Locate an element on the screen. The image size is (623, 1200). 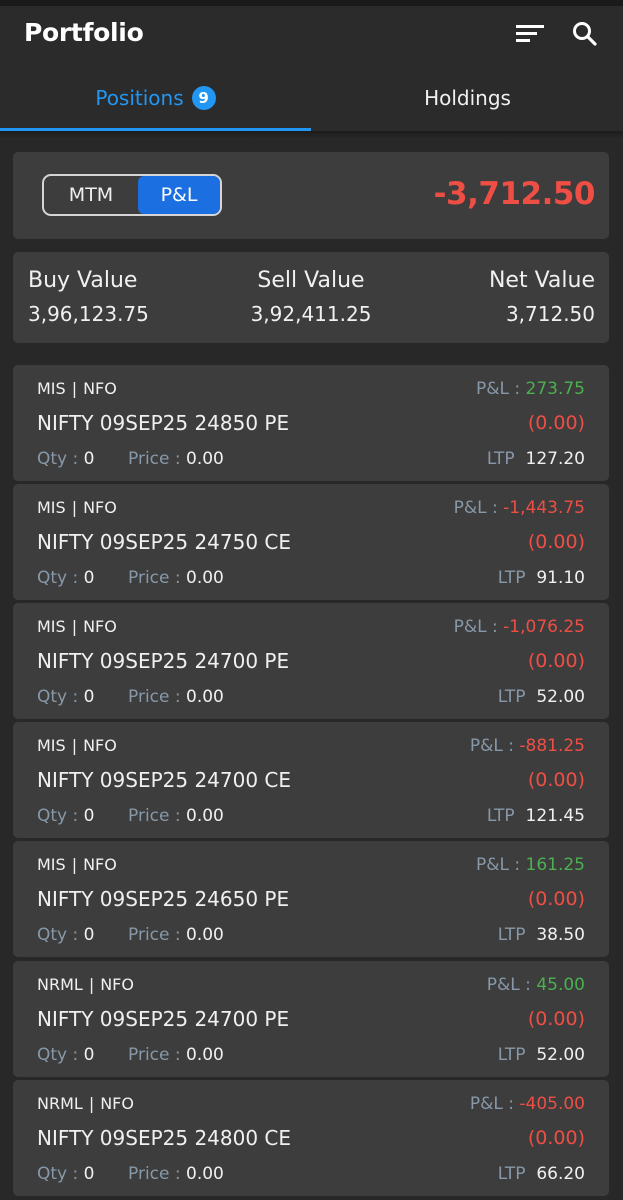
pnl-summary-card: MTM P&L -3,712.50 is located at coordinates (311, 195).